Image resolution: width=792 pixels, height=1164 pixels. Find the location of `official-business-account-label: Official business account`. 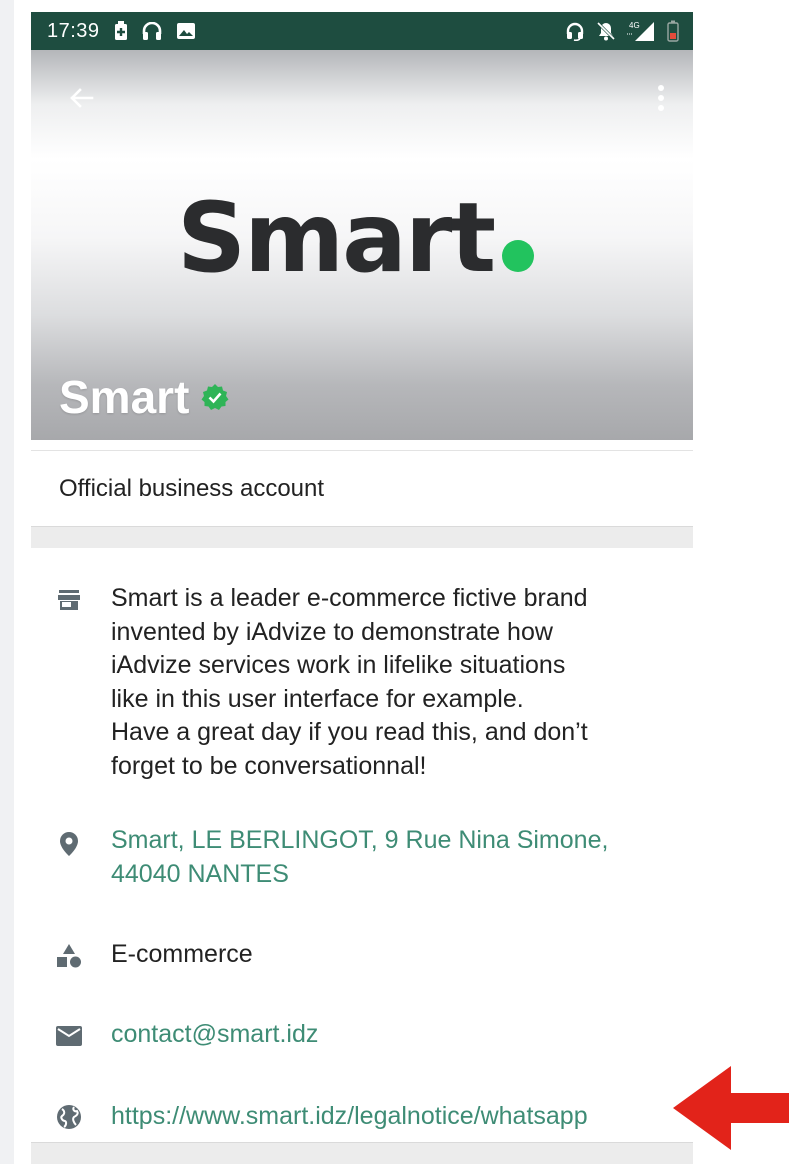

official-business-account-label: Official business account is located at coordinates (192, 488).